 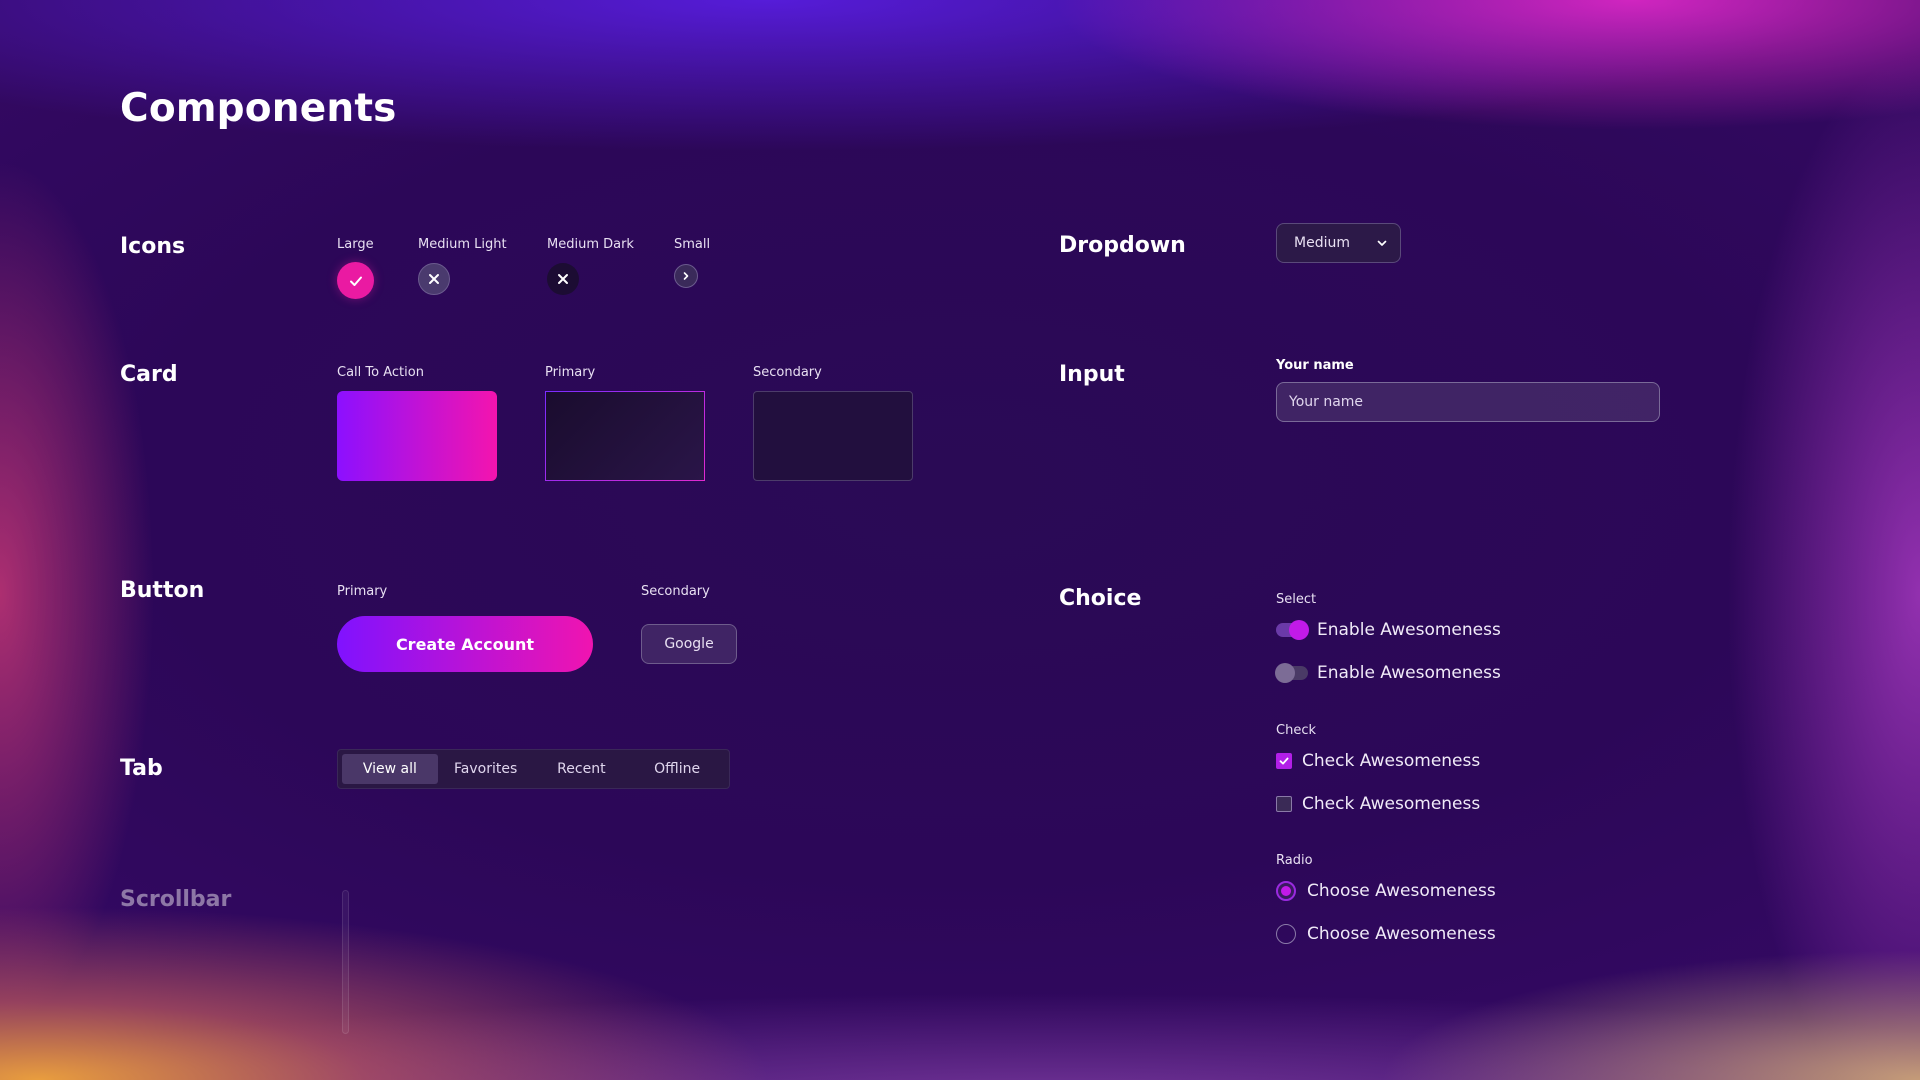 I want to click on checkbox-row-unchecked: Check Awesomeness, so click(x=1378, y=804).